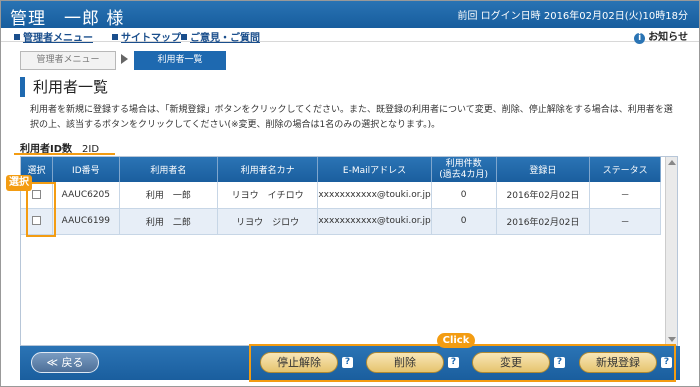  What do you see at coordinates (268, 169) in the screenshot?
I see `col-kana: 利用者名カナ` at bounding box center [268, 169].